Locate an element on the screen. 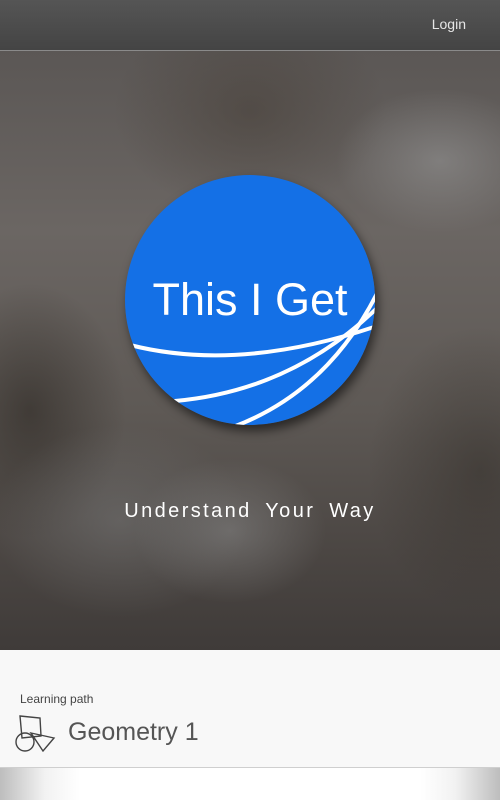  geometry-shapes-icon is located at coordinates (35, 733).